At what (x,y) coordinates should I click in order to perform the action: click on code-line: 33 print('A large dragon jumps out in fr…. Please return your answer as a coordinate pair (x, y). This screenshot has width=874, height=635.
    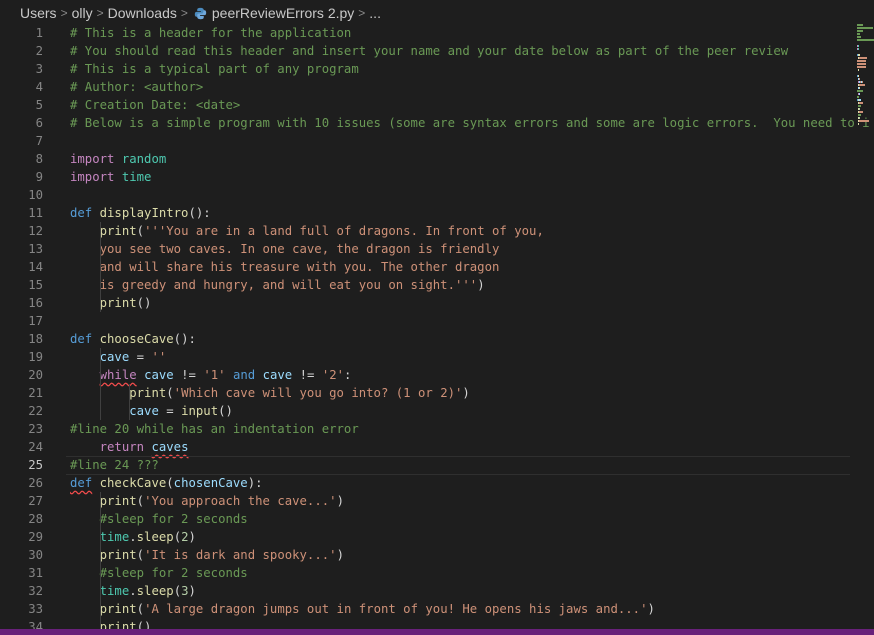
    Looking at the image, I should click on (437, 609).